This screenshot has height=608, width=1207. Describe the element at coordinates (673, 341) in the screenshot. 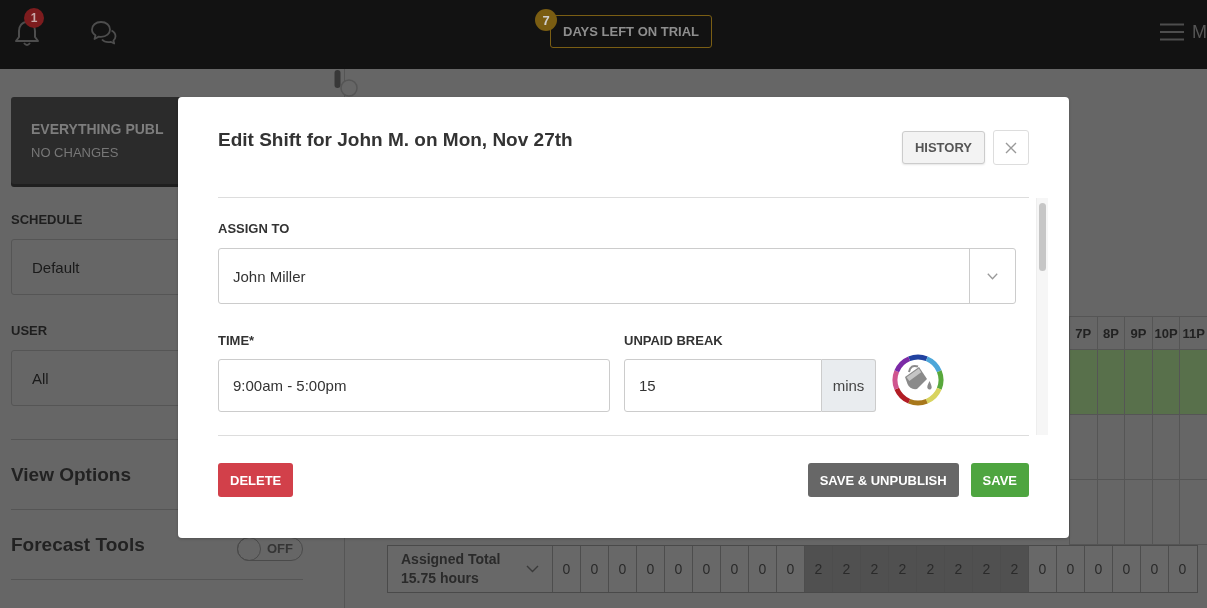

I see `field-label: UNPAID BREAK` at that location.